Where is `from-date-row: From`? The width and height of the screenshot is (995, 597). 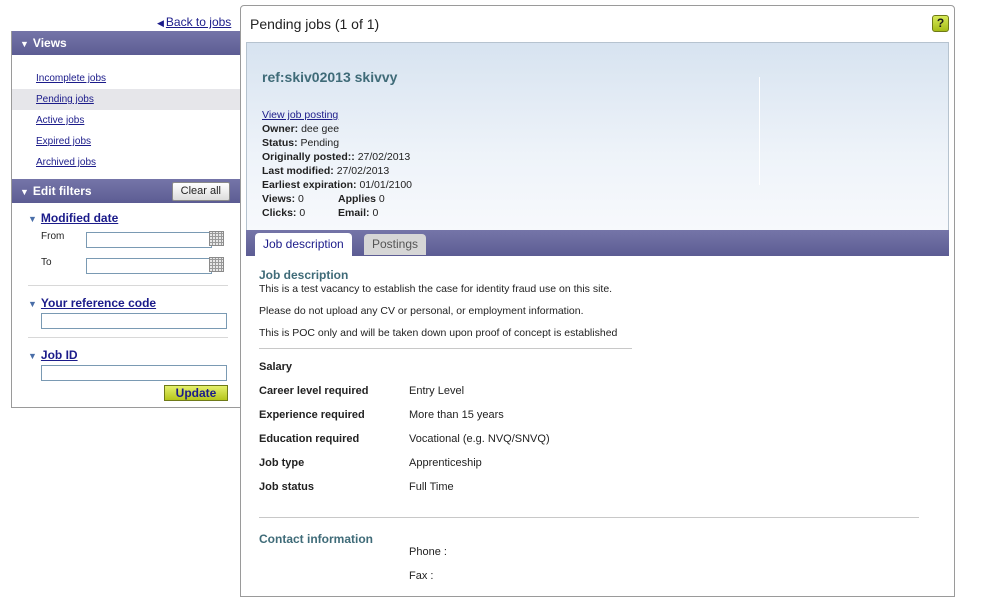 from-date-row: From is located at coordinates (134, 238).